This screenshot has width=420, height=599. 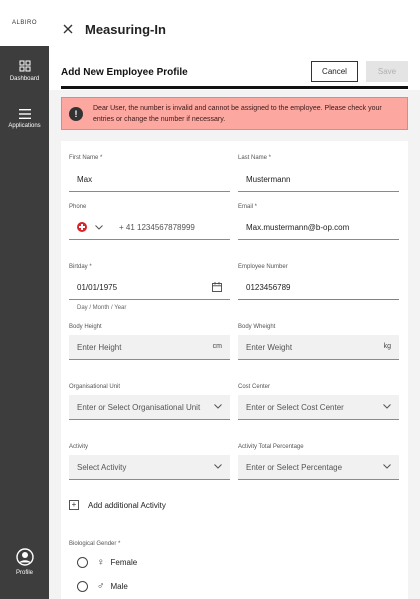 I want to click on activity-percentage-select: Enter or Select Percentage, so click(x=318, y=467).